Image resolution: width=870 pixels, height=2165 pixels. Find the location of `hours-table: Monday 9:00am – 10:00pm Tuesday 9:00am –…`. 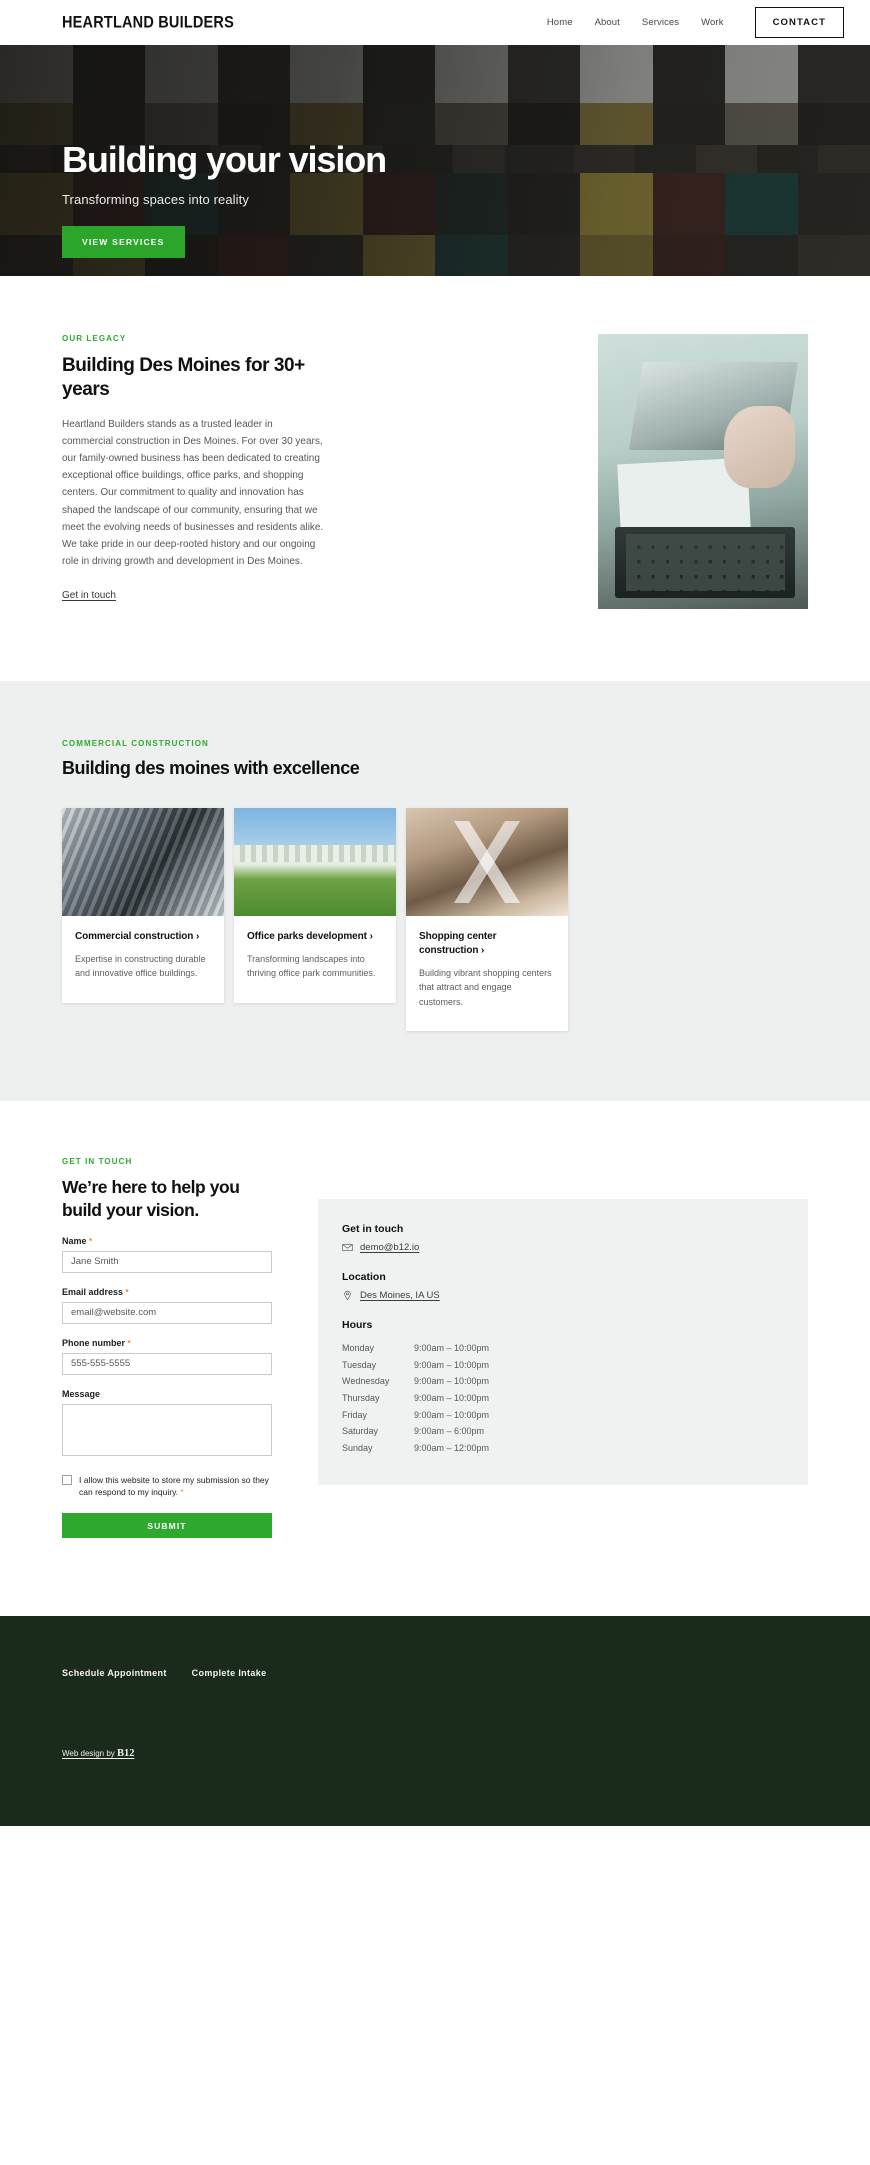

hours-table: Monday 9:00am – 10:00pm Tuesday 9:00am –… is located at coordinates (563, 1398).